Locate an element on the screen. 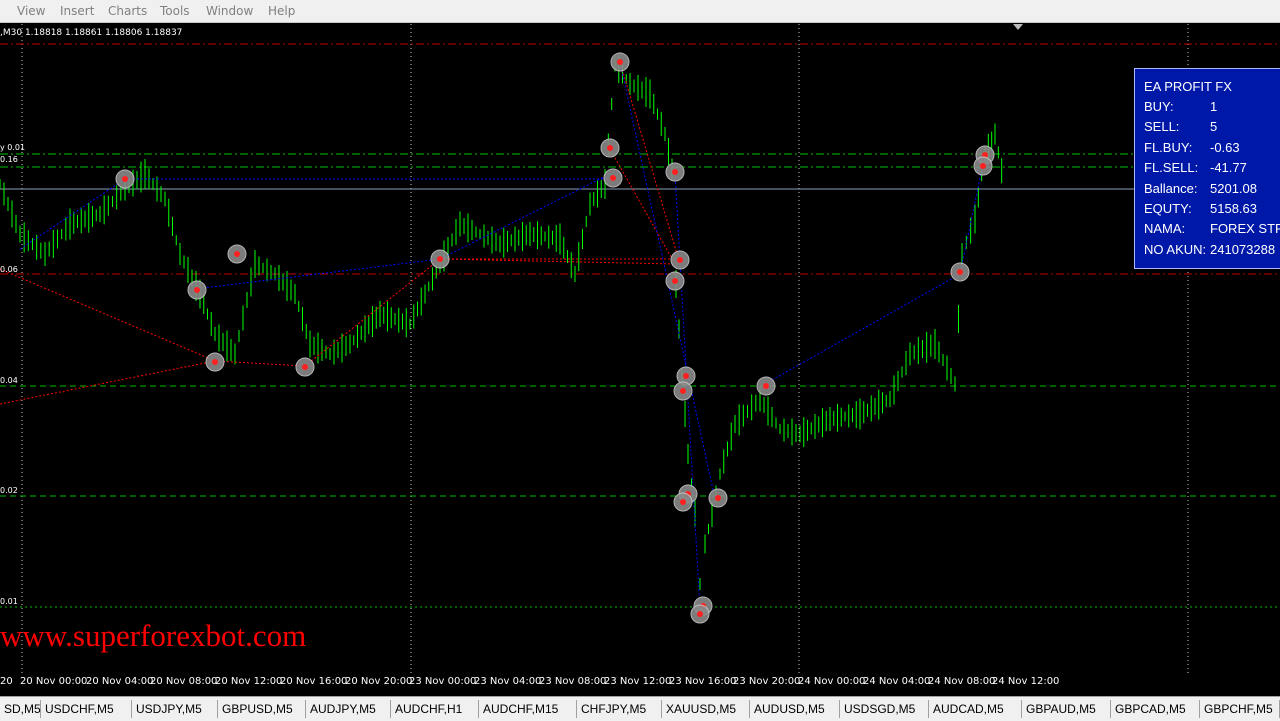  info-value: 5 is located at coordinates (1214, 126).